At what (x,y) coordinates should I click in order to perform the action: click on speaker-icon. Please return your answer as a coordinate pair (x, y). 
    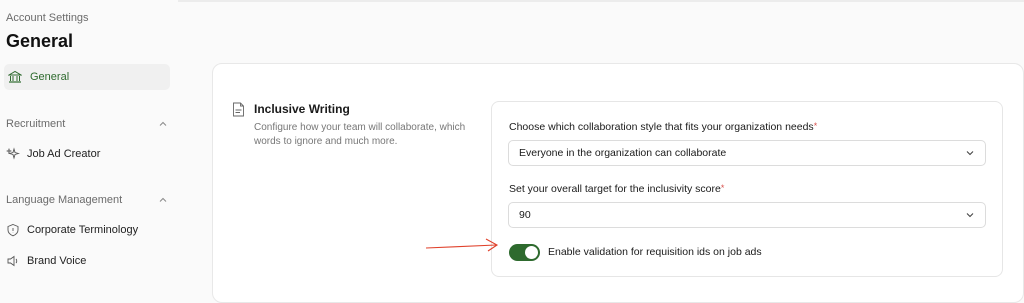
    Looking at the image, I should click on (12, 261).